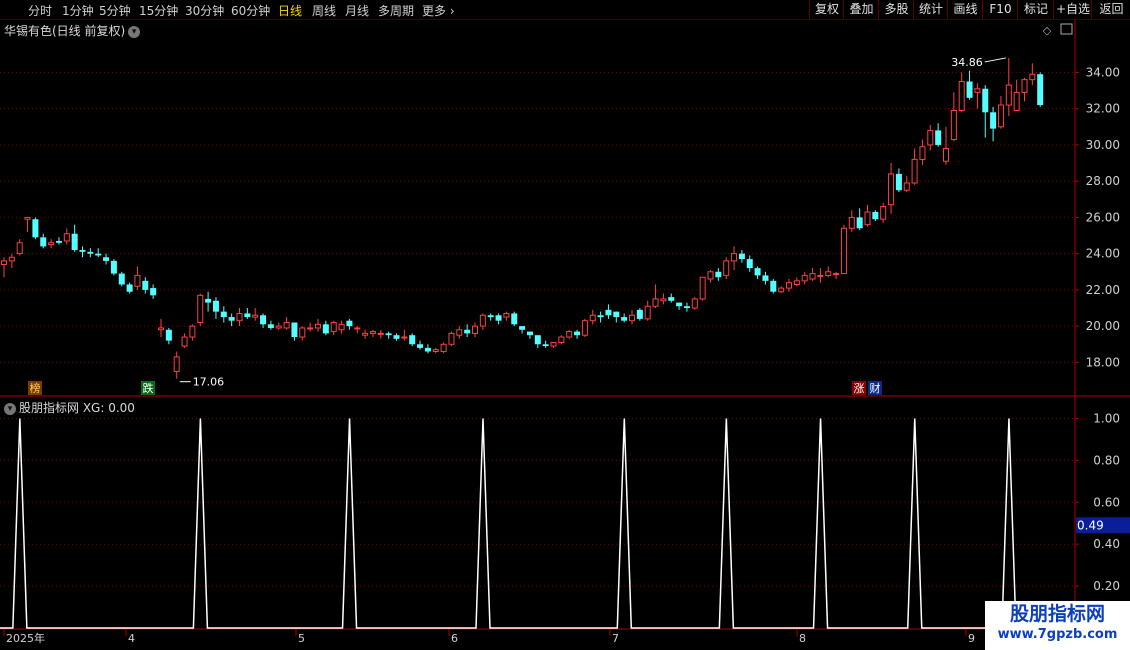 The width and height of the screenshot is (1130, 650). Describe the element at coordinates (1090, 525) in the screenshot. I see `cursor-value-label: 0.49` at that location.